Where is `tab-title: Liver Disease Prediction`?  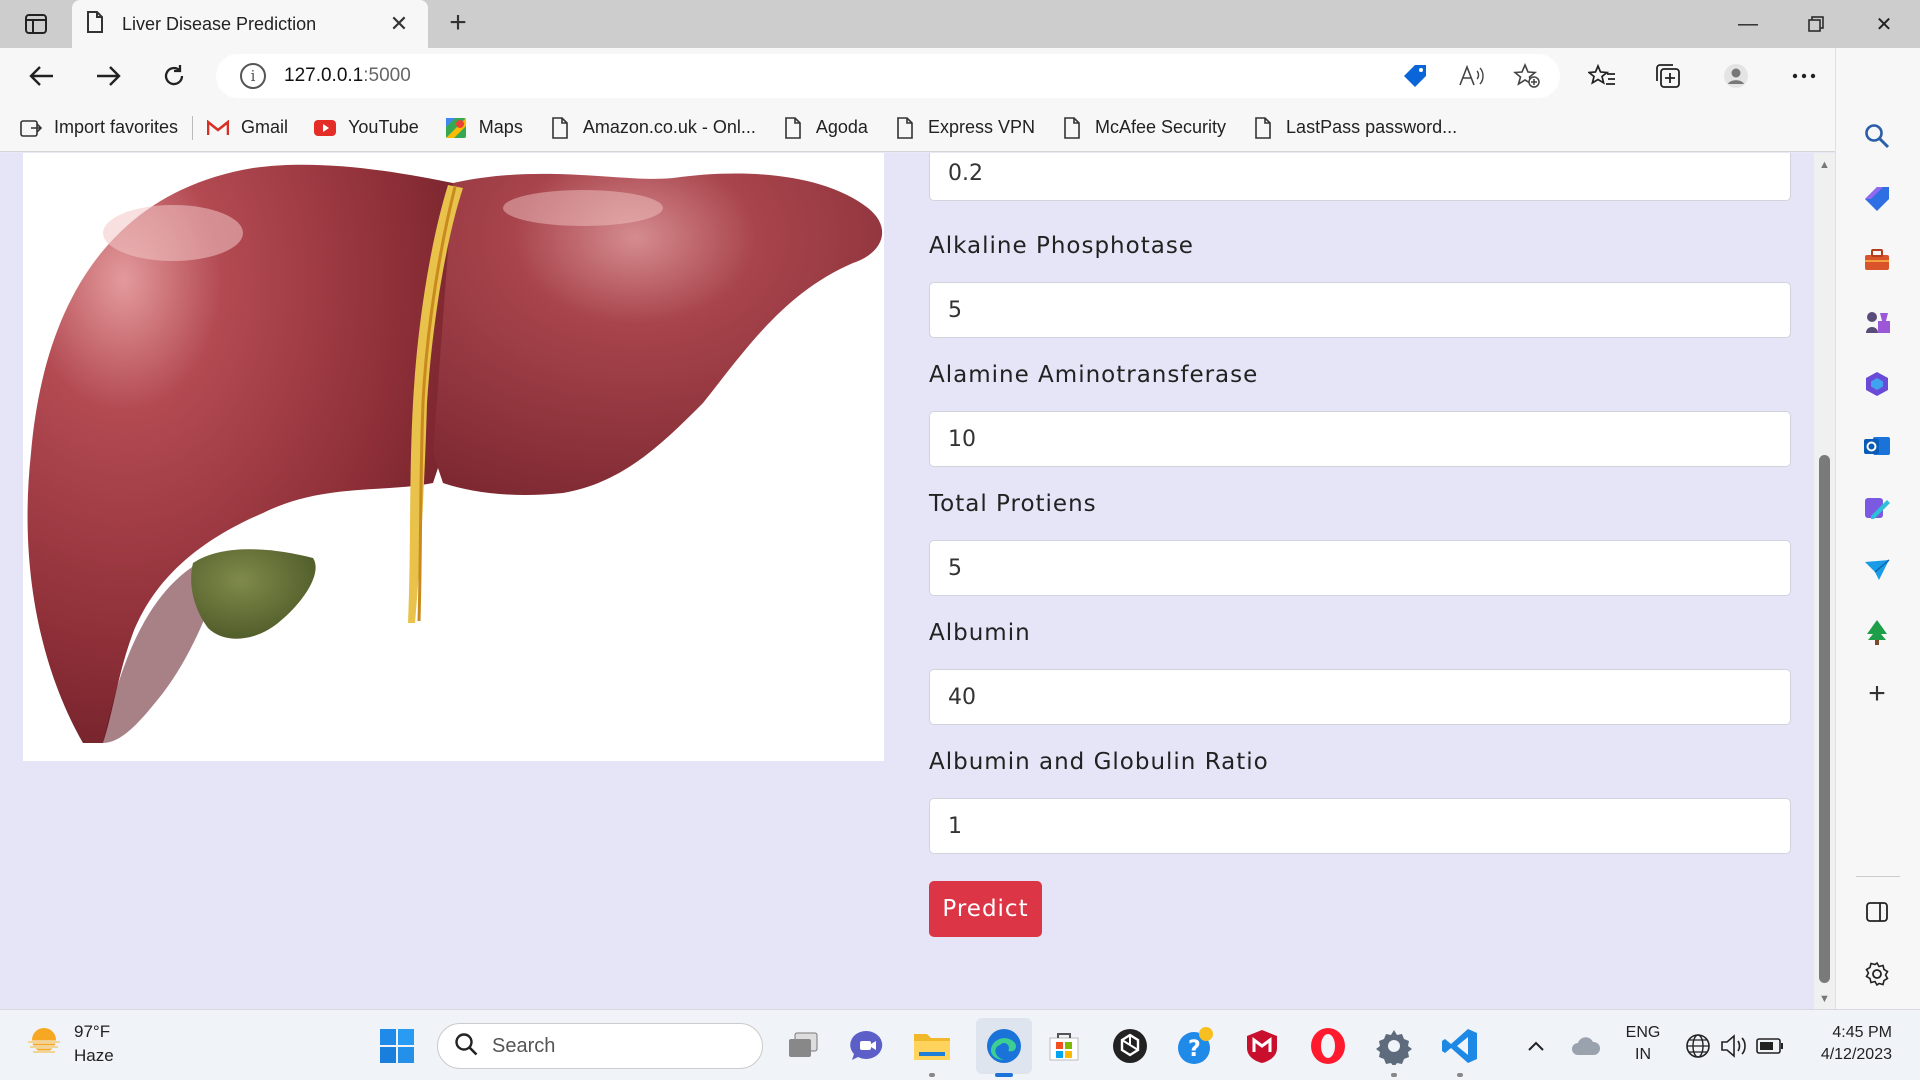
tab-title: Liver Disease Prediction is located at coordinates (219, 23).